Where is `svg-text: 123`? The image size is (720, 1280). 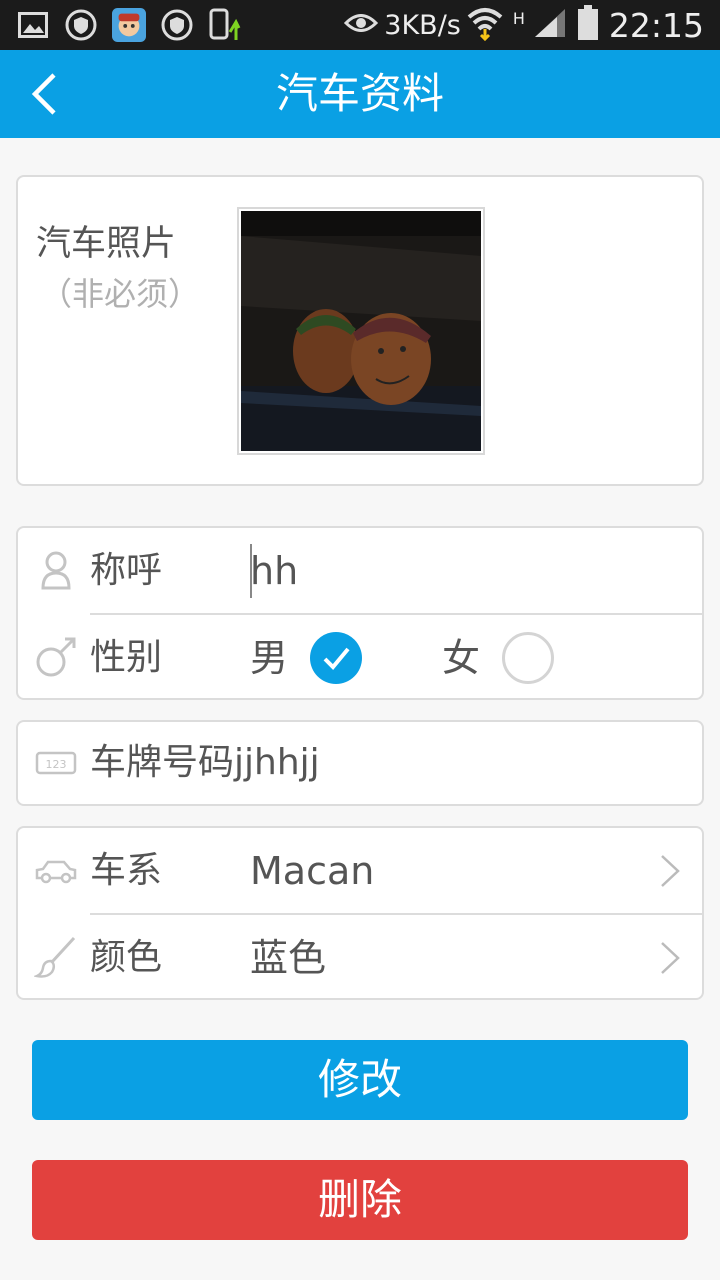
svg-text: 123 is located at coordinates (56, 764).